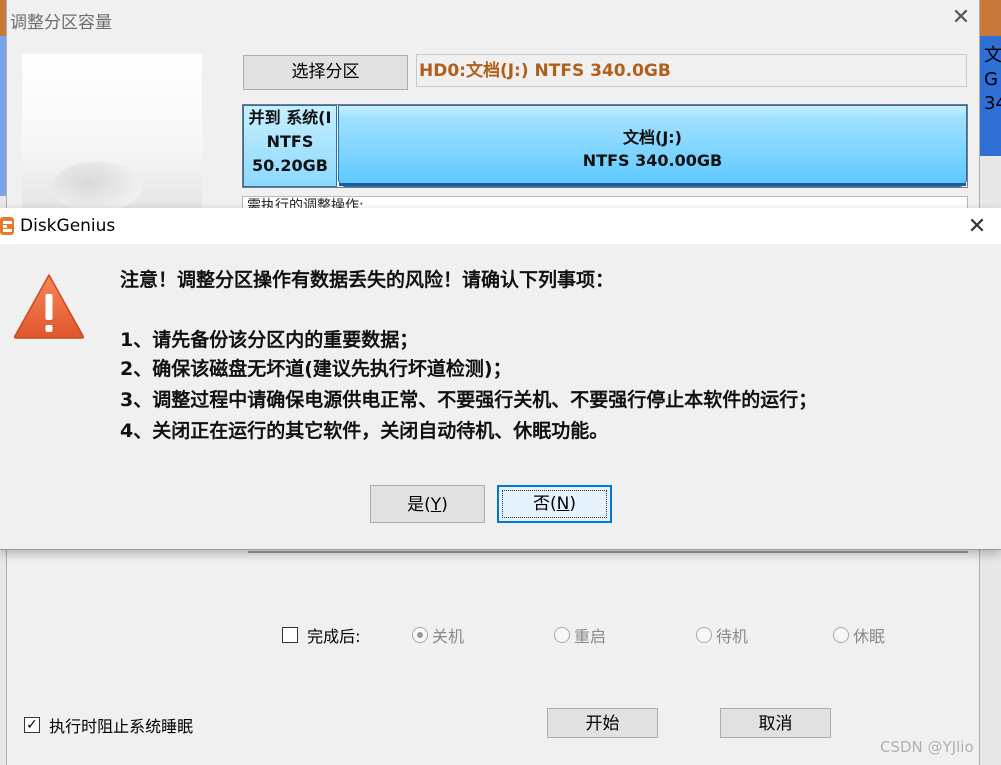 This screenshot has width=1001, height=765. What do you see at coordinates (364, 431) in the screenshot?
I see `warning-item-4: 4、关闭正在运行的其它软件，关闭自动待机、休眠功能。` at bounding box center [364, 431].